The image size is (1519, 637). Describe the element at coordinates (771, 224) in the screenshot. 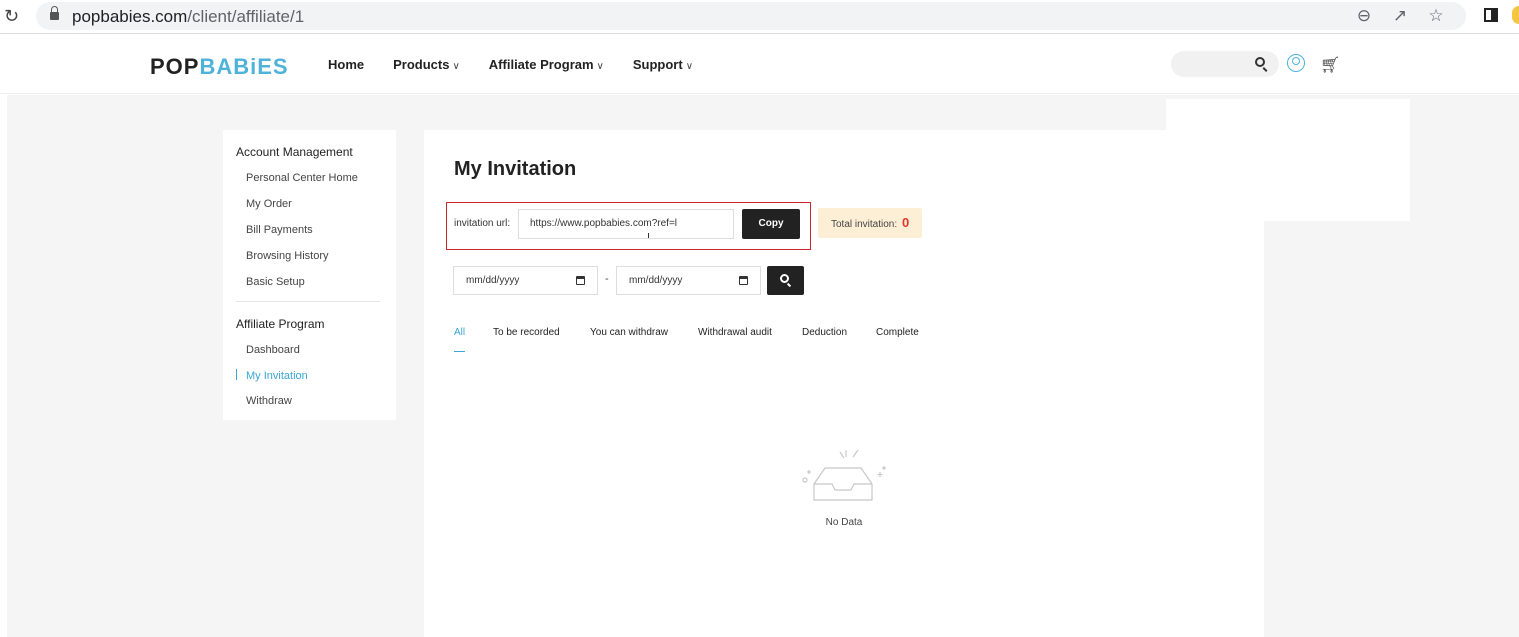

I see `copy-button: Copy` at that location.